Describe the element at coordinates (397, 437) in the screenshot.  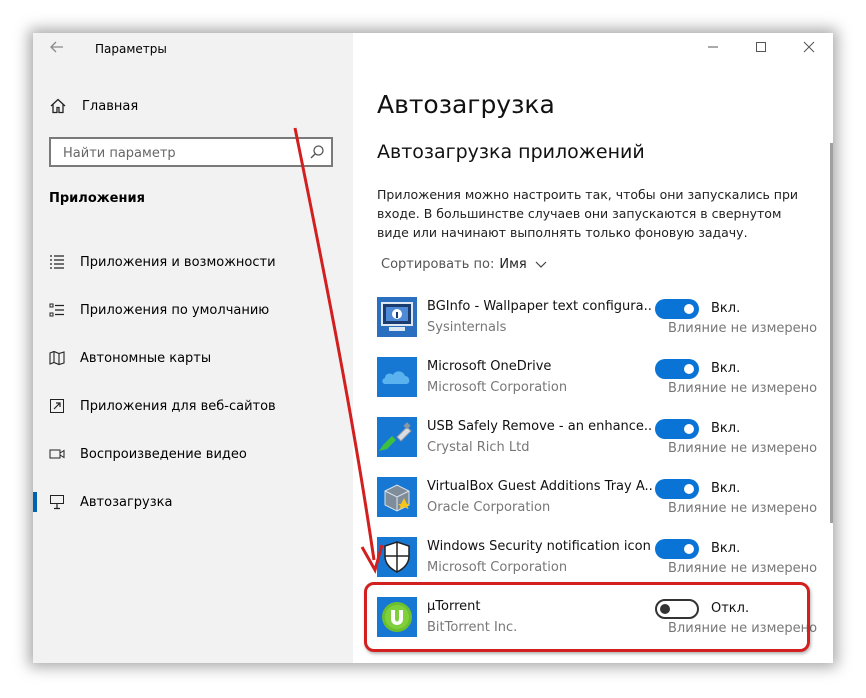
I see `usb-safely-remove-icon` at that location.